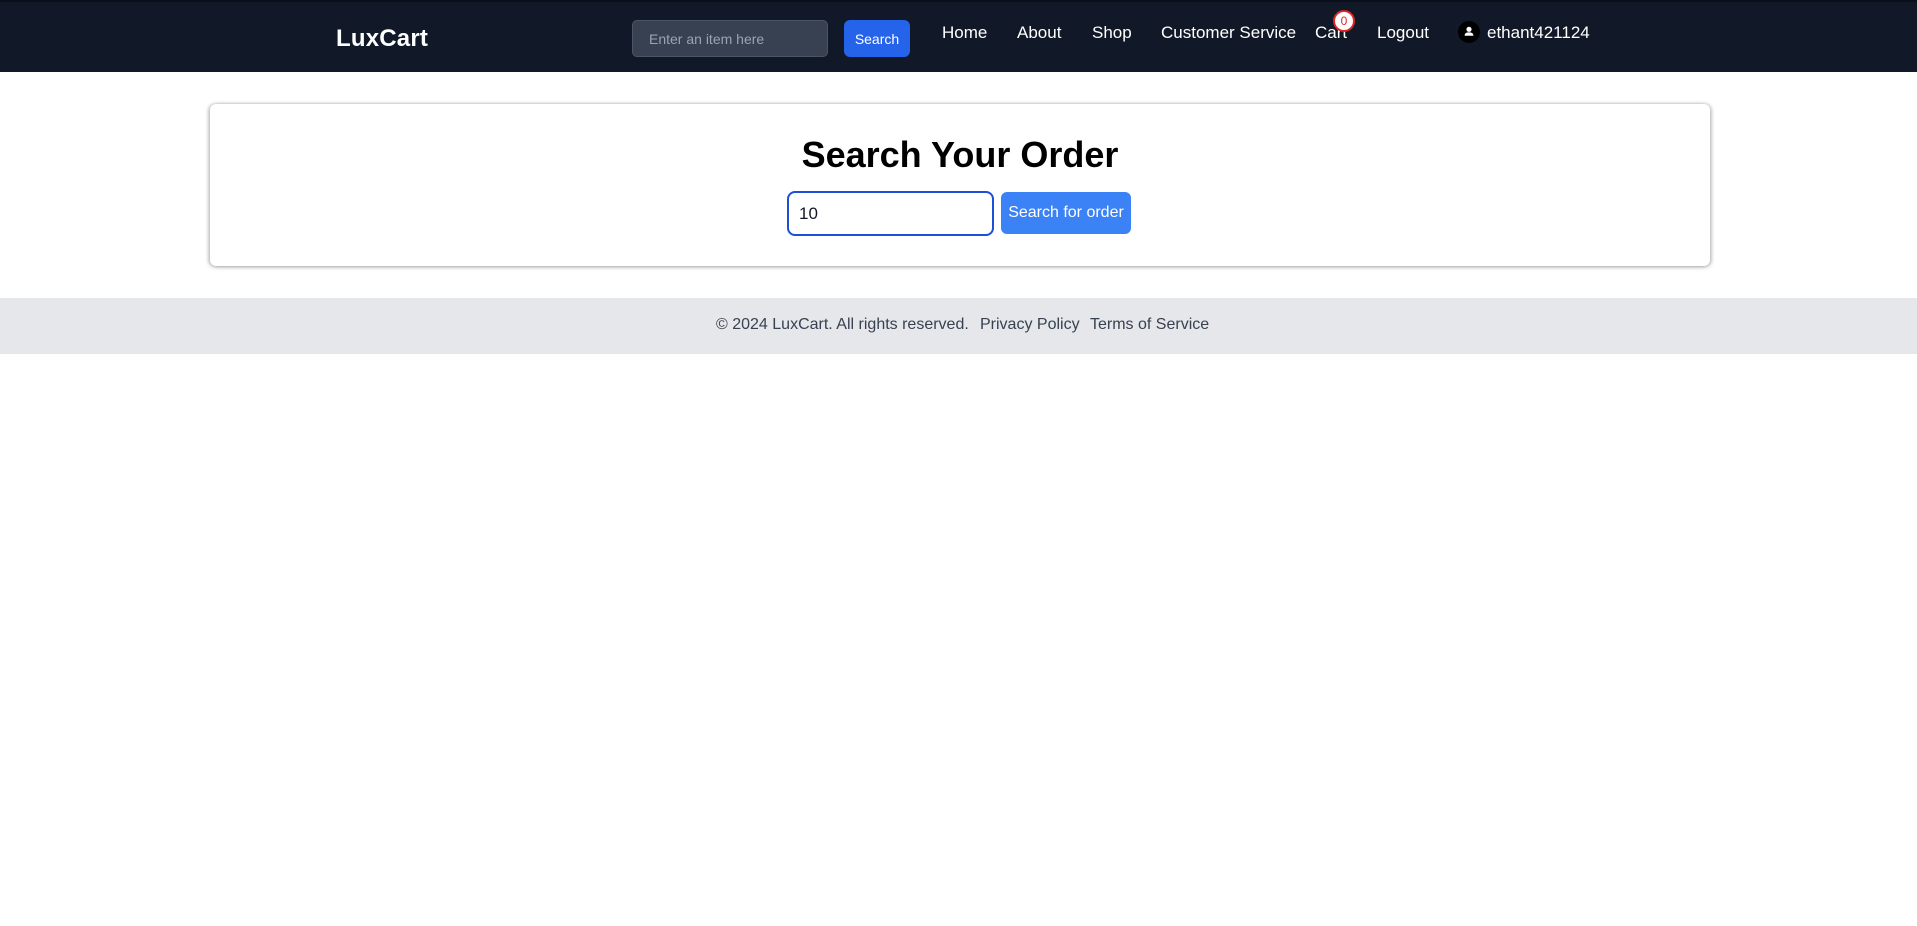 The width and height of the screenshot is (1917, 926). What do you see at coordinates (1066, 213) in the screenshot?
I see `search-order-button: Search for order` at bounding box center [1066, 213].